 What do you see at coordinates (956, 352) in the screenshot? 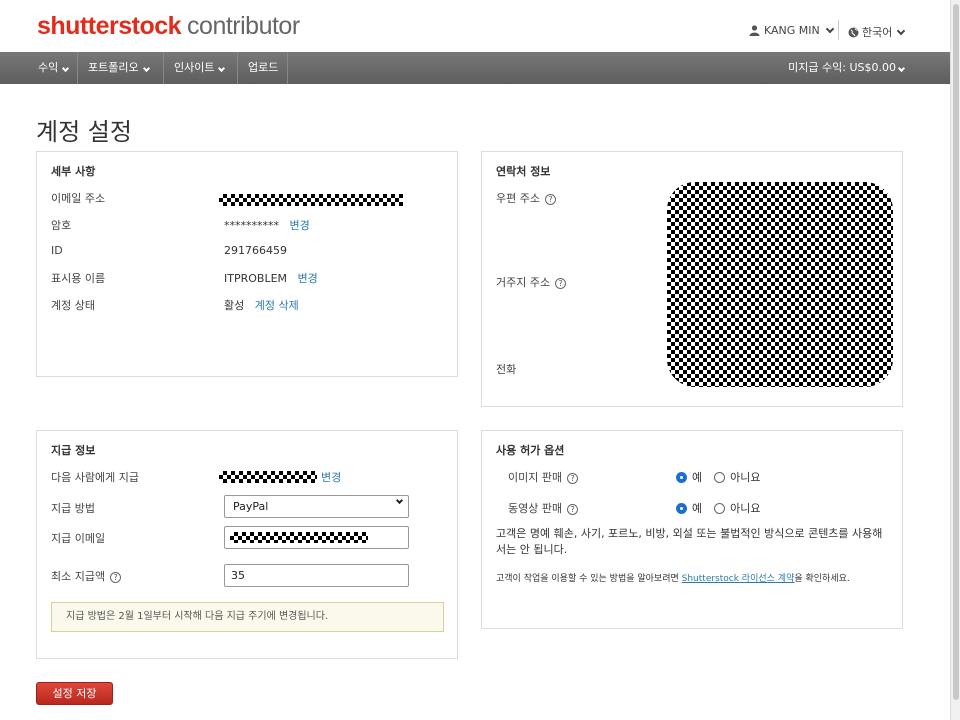
I see `scrollbar-thumb` at bounding box center [956, 352].